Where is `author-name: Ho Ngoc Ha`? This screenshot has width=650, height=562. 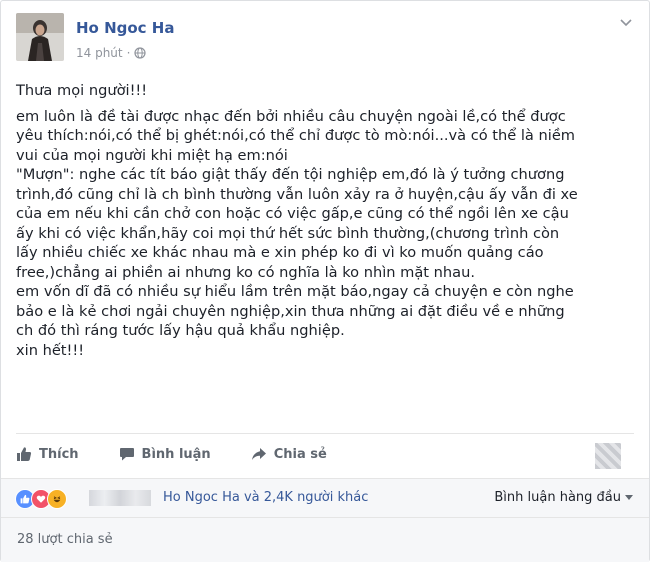 author-name: Ho Ngoc Ha is located at coordinates (125, 28).